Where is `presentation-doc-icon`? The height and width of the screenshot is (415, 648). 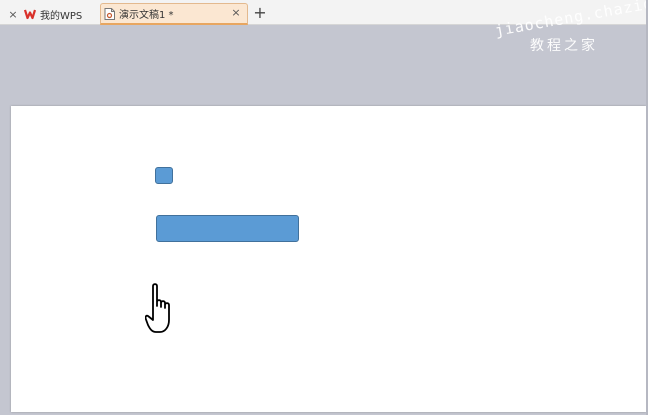 presentation-doc-icon is located at coordinates (109, 13).